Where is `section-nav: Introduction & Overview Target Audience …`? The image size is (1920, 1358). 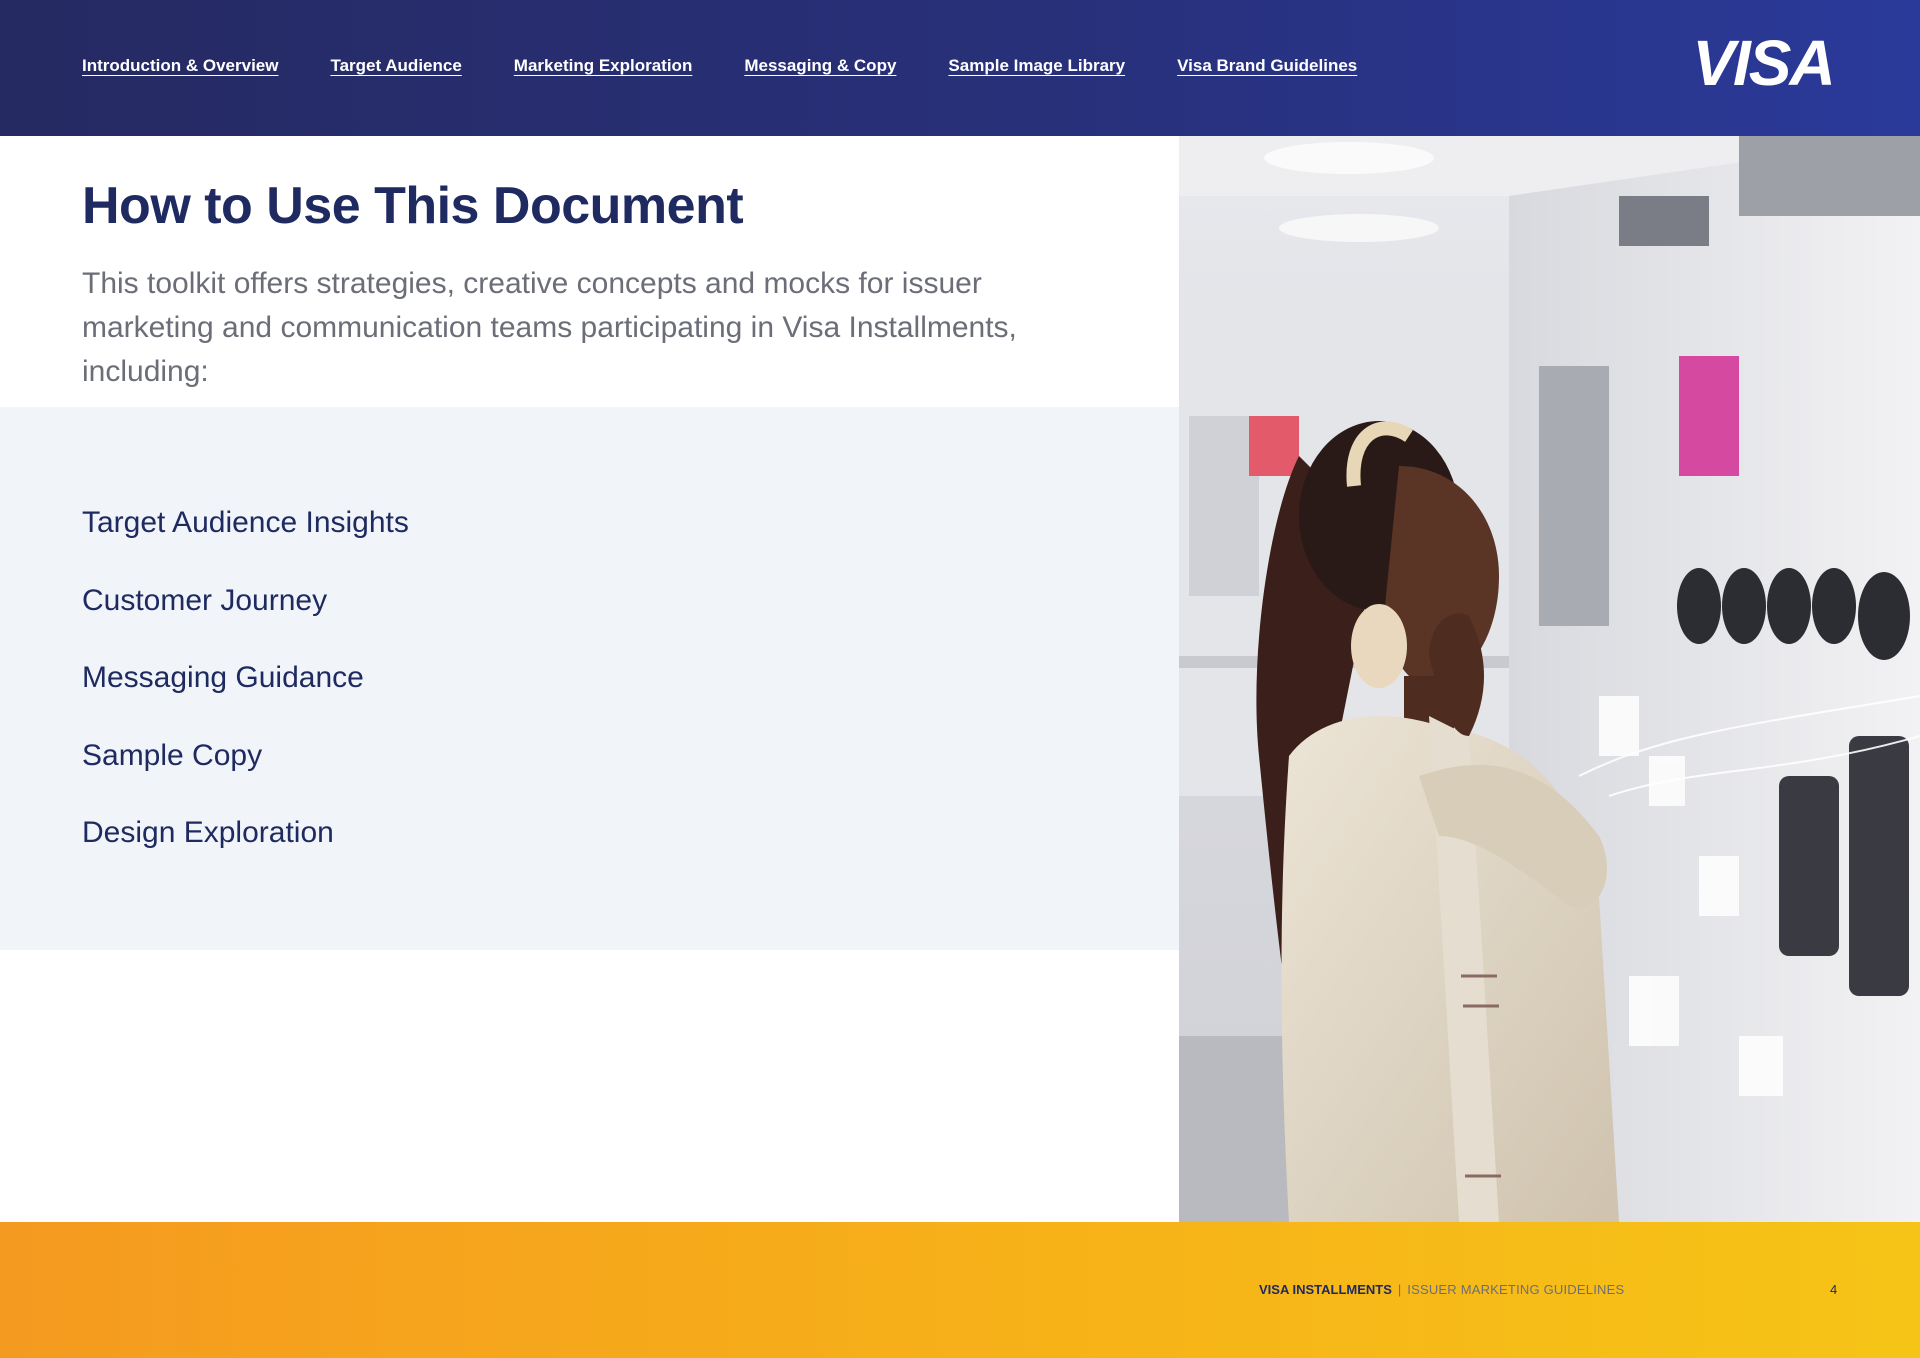
section-nav: Introduction & Overview Target Audience … is located at coordinates (745, 66).